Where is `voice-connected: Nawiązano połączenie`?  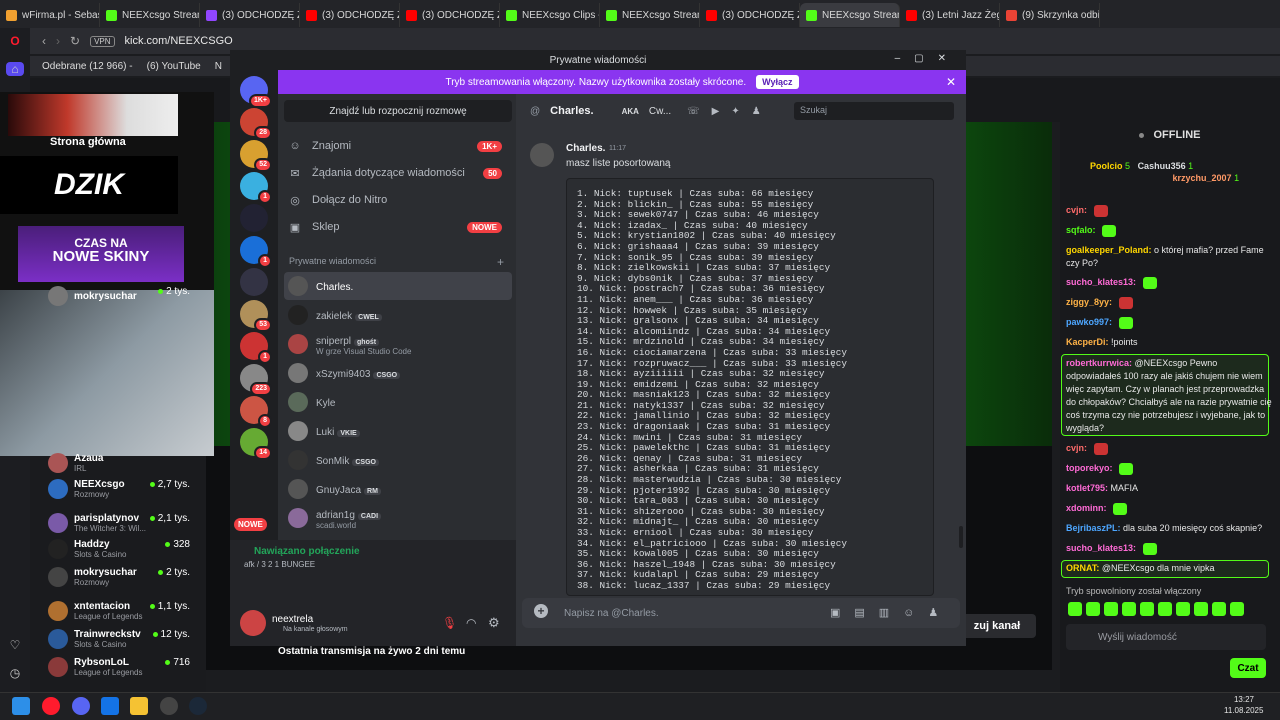 voice-connected: Nawiązano połączenie is located at coordinates (307, 551).